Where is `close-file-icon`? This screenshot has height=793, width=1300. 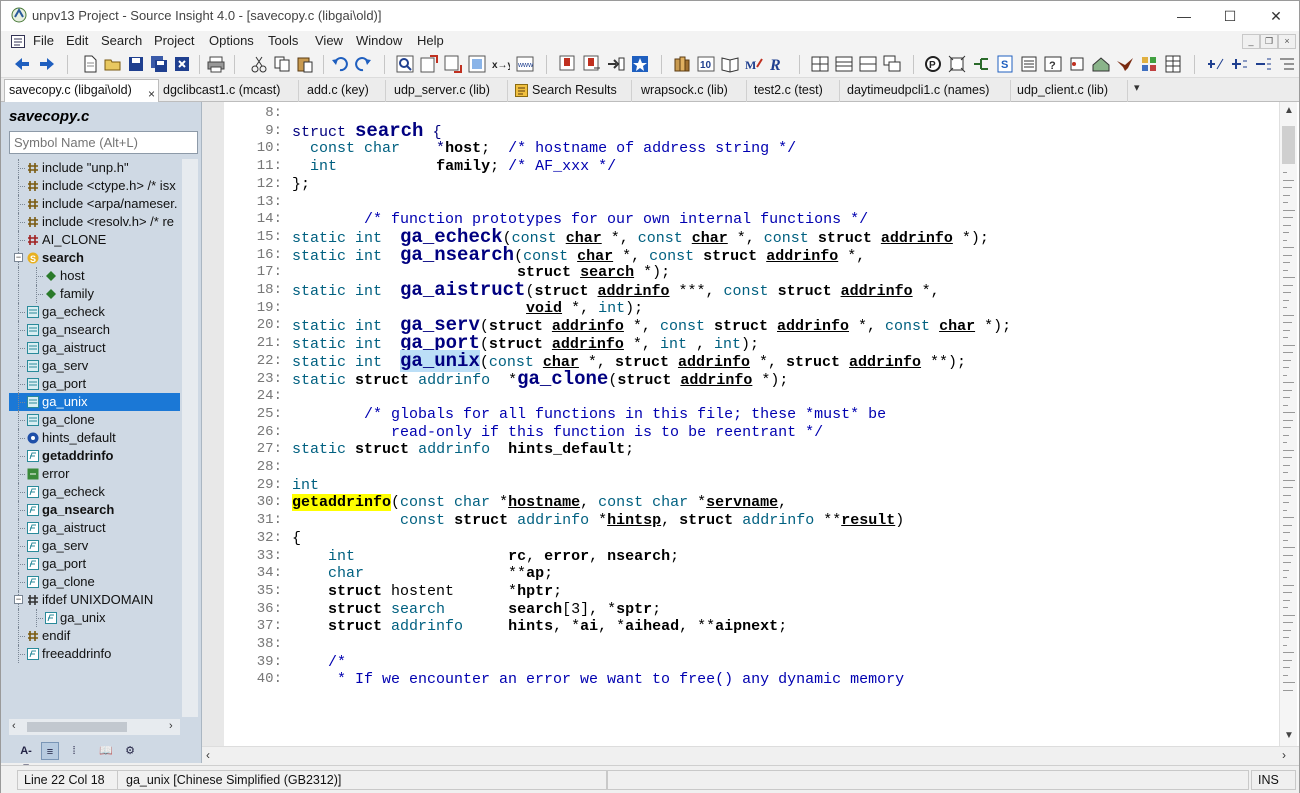
close-file-icon is located at coordinates (182, 64).